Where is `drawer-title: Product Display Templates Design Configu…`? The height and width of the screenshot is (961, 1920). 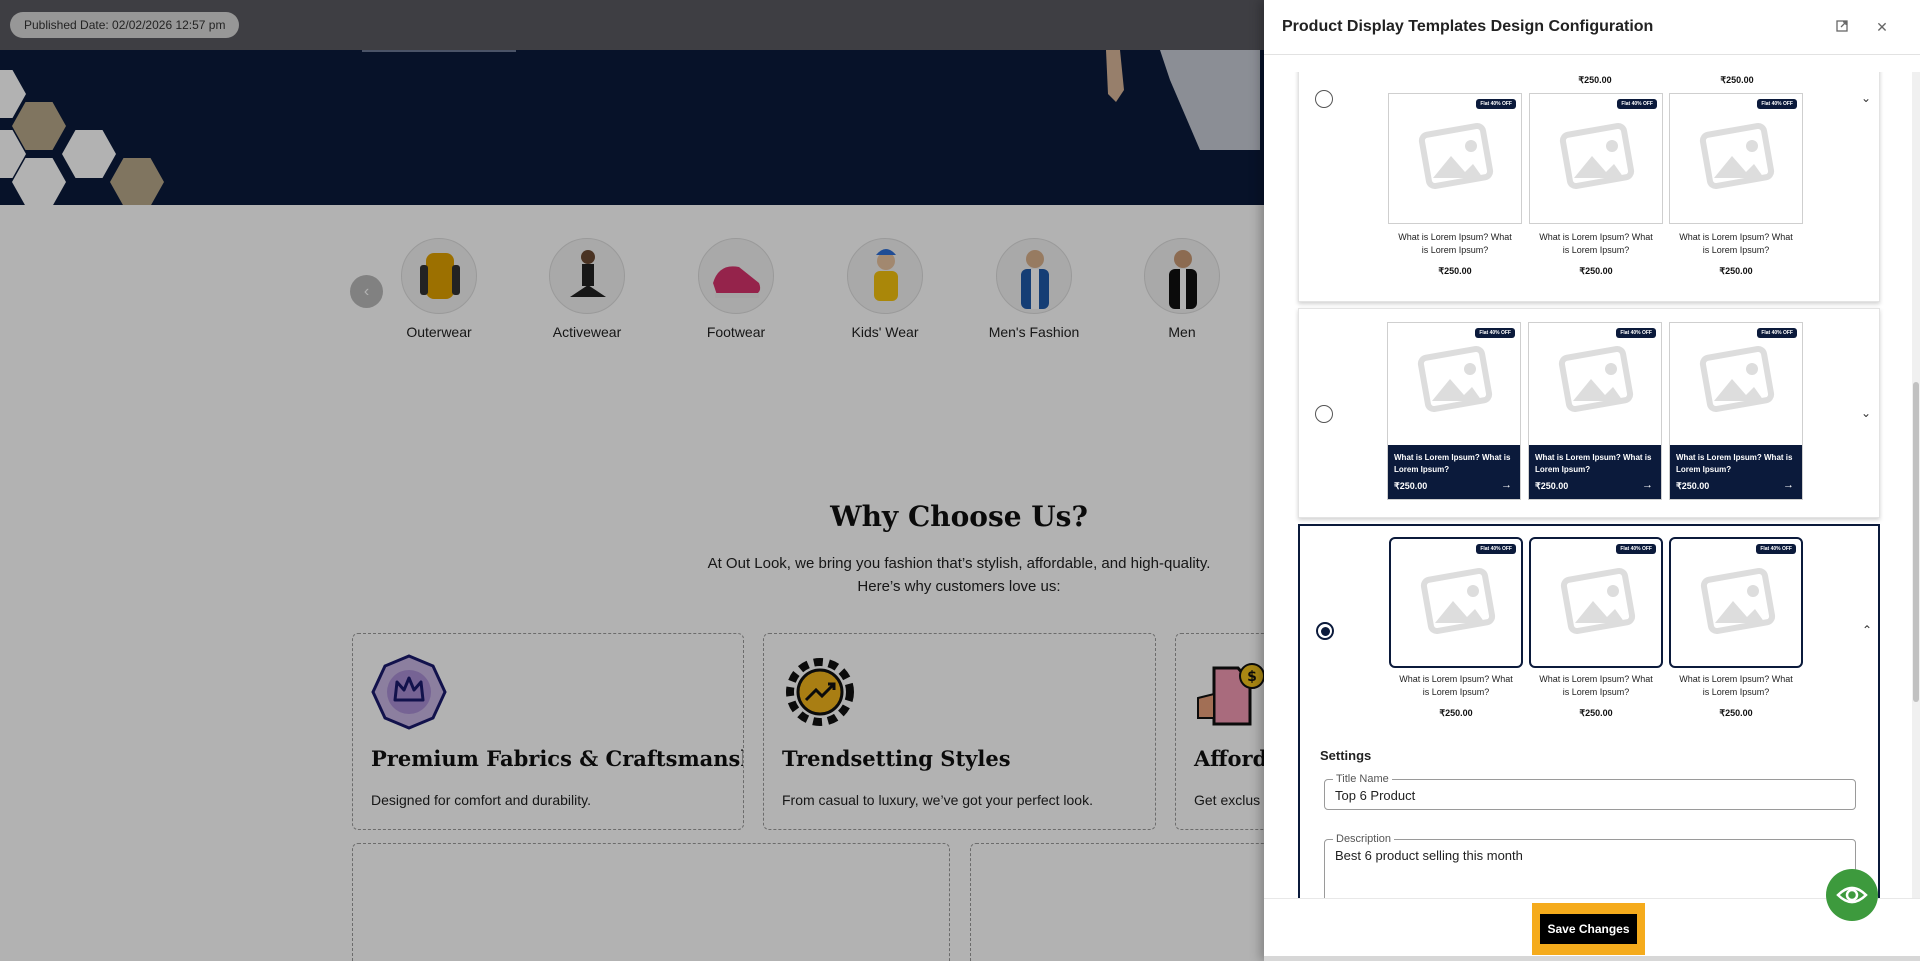 drawer-title: Product Display Templates Design Configu… is located at coordinates (1468, 26).